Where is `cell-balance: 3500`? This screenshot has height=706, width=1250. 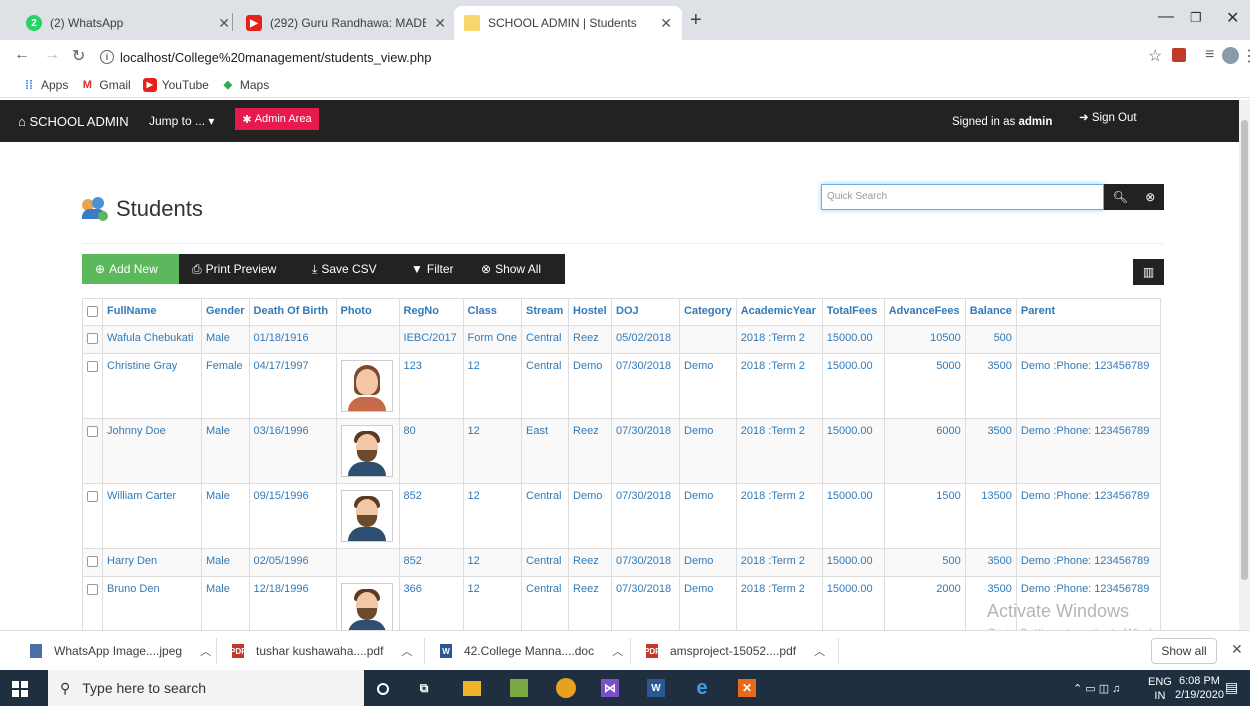
cell-balance: 3500 is located at coordinates (990, 562).